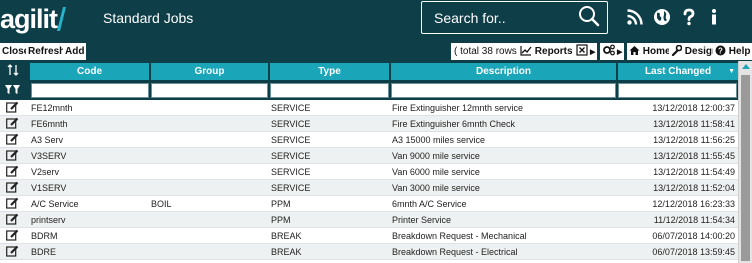 Image resolution: width=752 pixels, height=263 pixels. I want to click on cell-code: V1SERV, so click(49, 188).